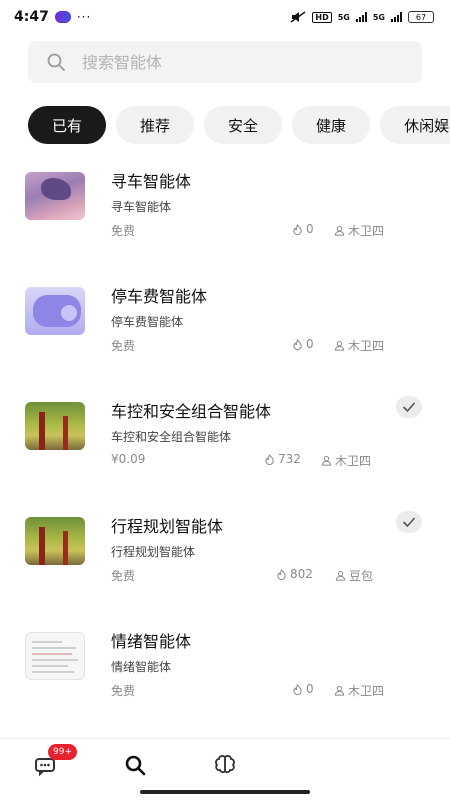 This screenshot has height=800, width=450. Describe the element at coordinates (167, 526) in the screenshot. I see `agent-title: 行程规划智能体` at that location.